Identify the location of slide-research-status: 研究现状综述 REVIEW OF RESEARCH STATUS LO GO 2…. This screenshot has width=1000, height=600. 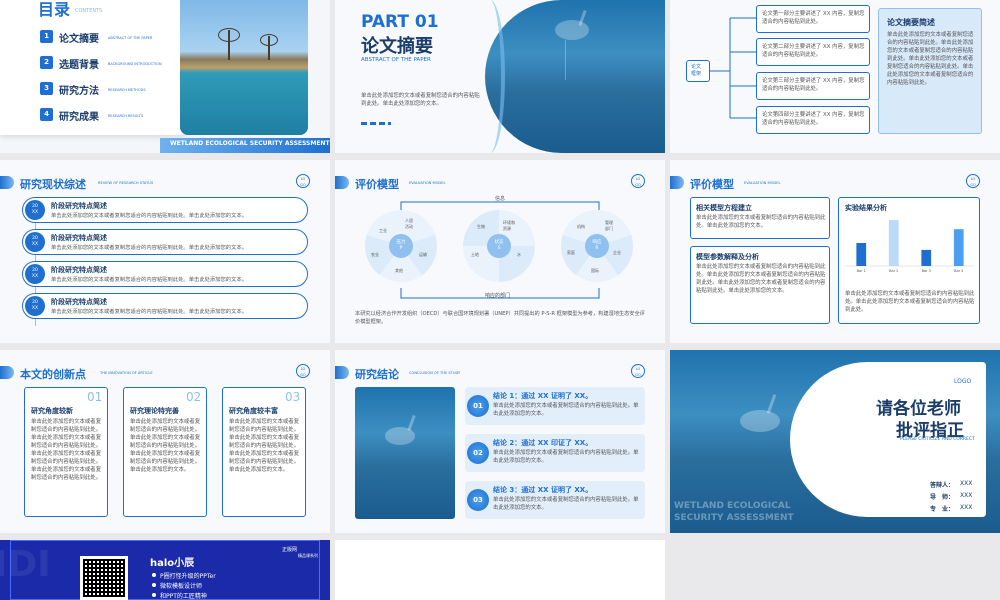
(165, 251).